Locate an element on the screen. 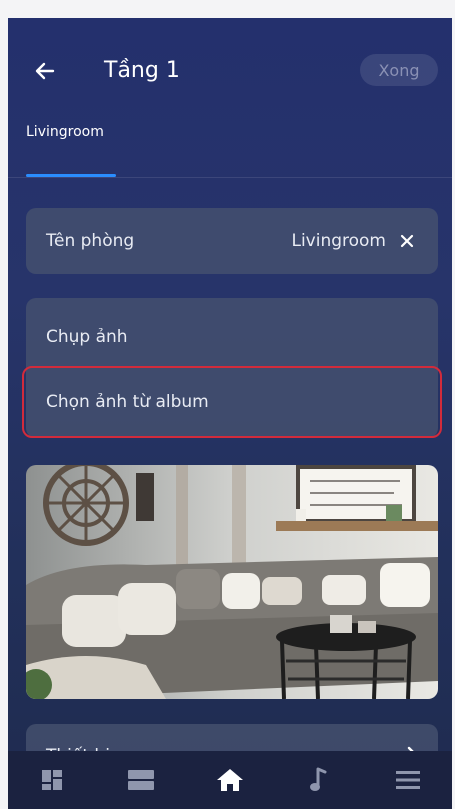 This screenshot has height=809, width=455. take-photo-option: Chụp ảnh is located at coordinates (232, 337).